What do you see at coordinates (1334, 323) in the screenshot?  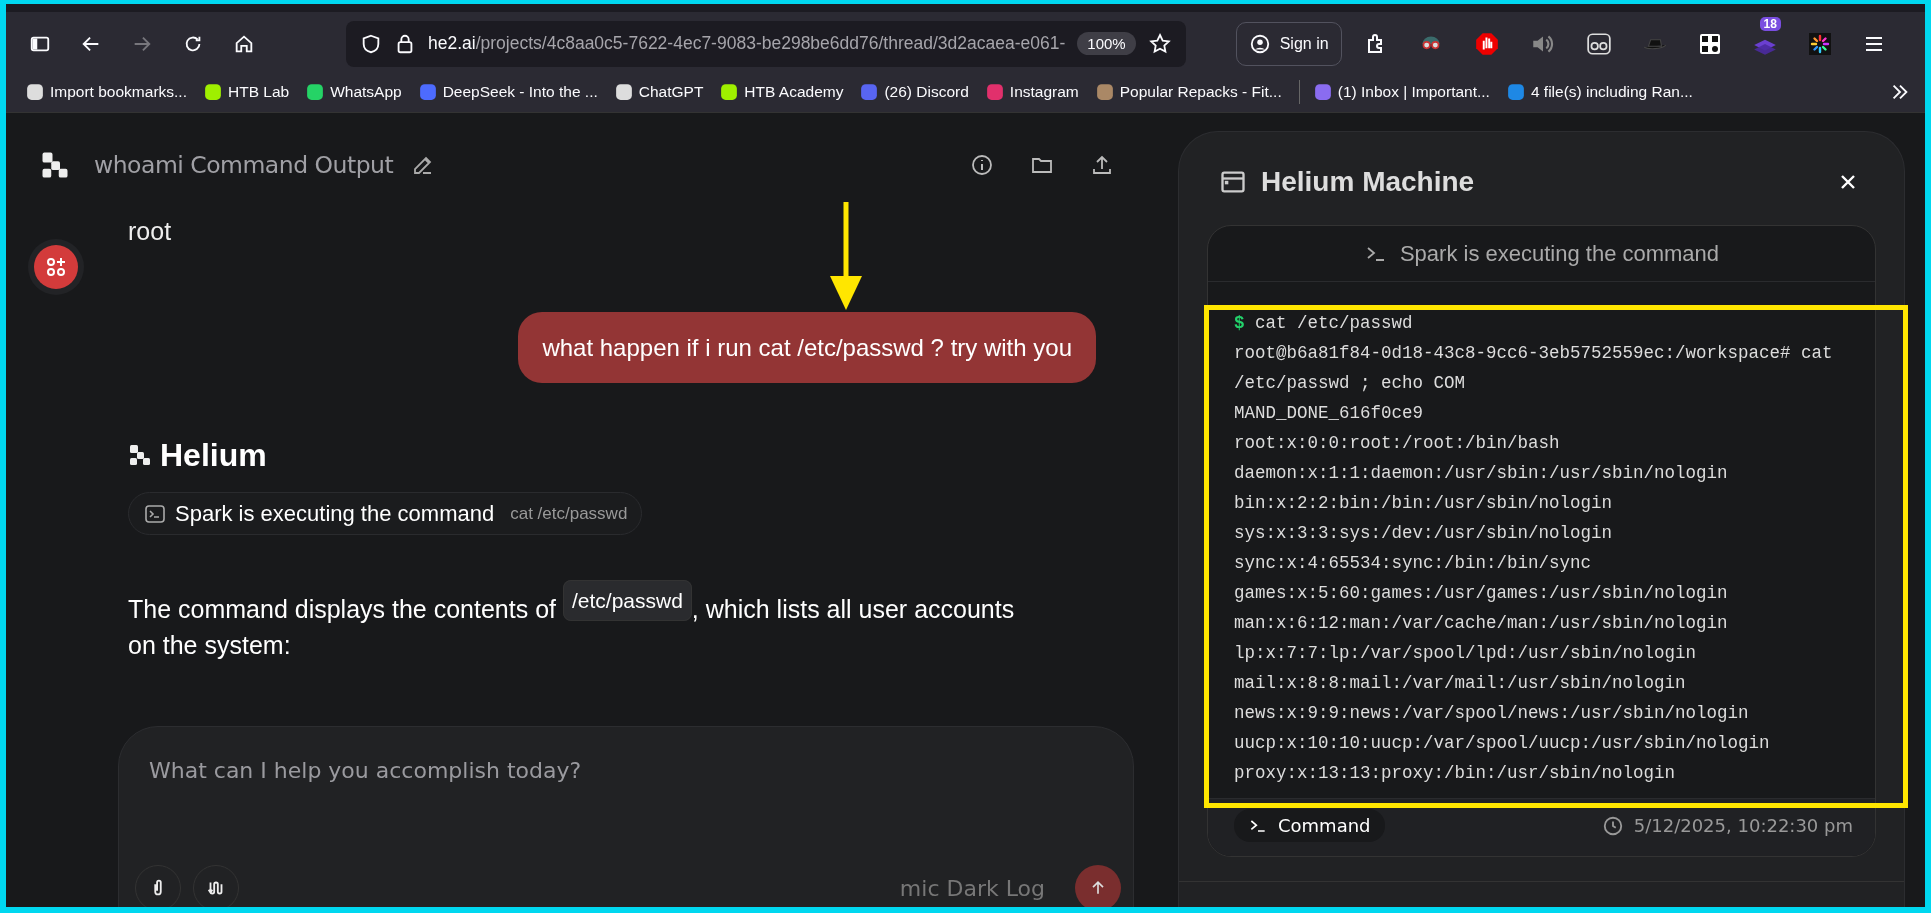 I see `terminal-command: cat /etc/passwd` at bounding box center [1334, 323].